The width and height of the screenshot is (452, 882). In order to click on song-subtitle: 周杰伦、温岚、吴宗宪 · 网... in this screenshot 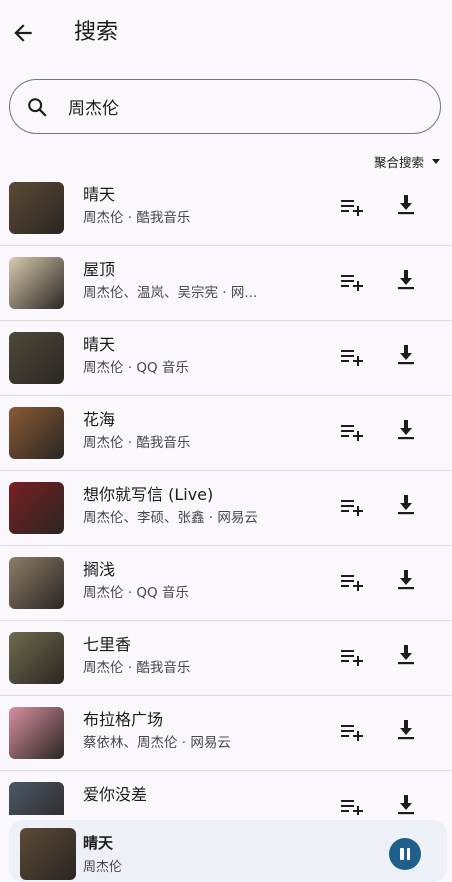, I will do `click(170, 293)`.